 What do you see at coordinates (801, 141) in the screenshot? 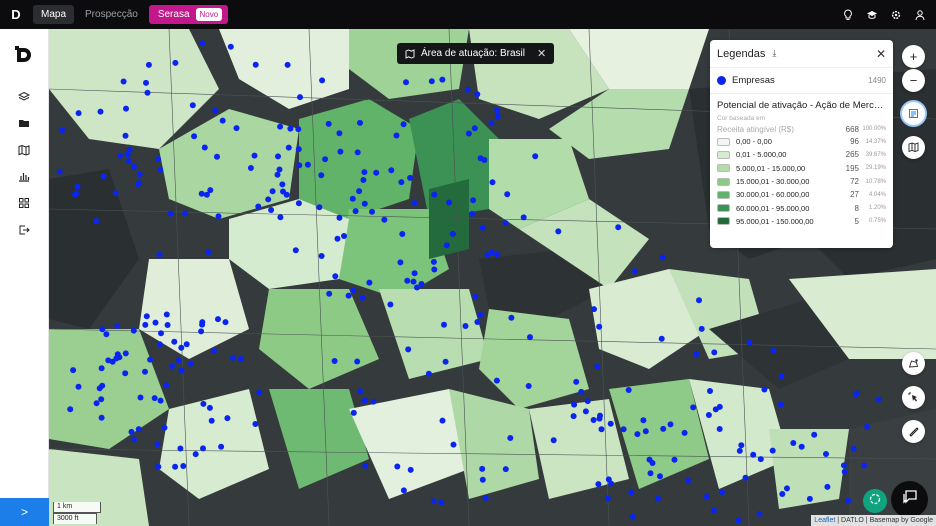
I see `legend-range-row: 0,00 - 0,00 96 14.37%` at bounding box center [801, 141].